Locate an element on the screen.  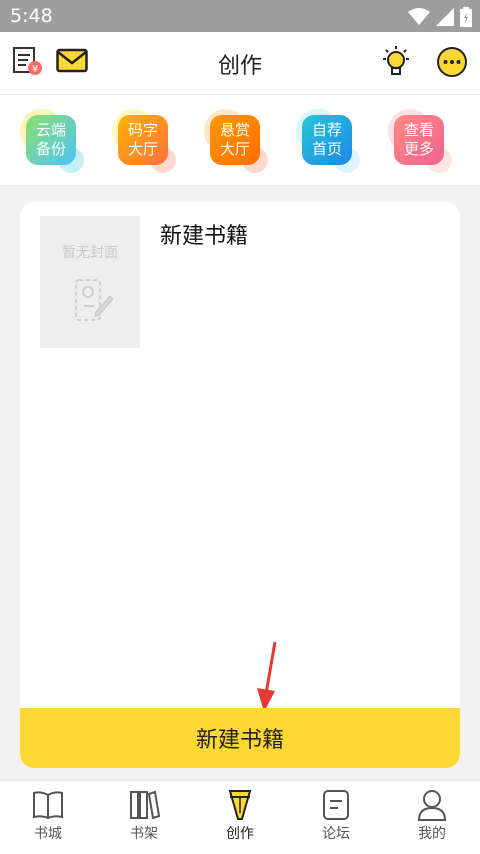
status-icons is located at coordinates (440, 17).